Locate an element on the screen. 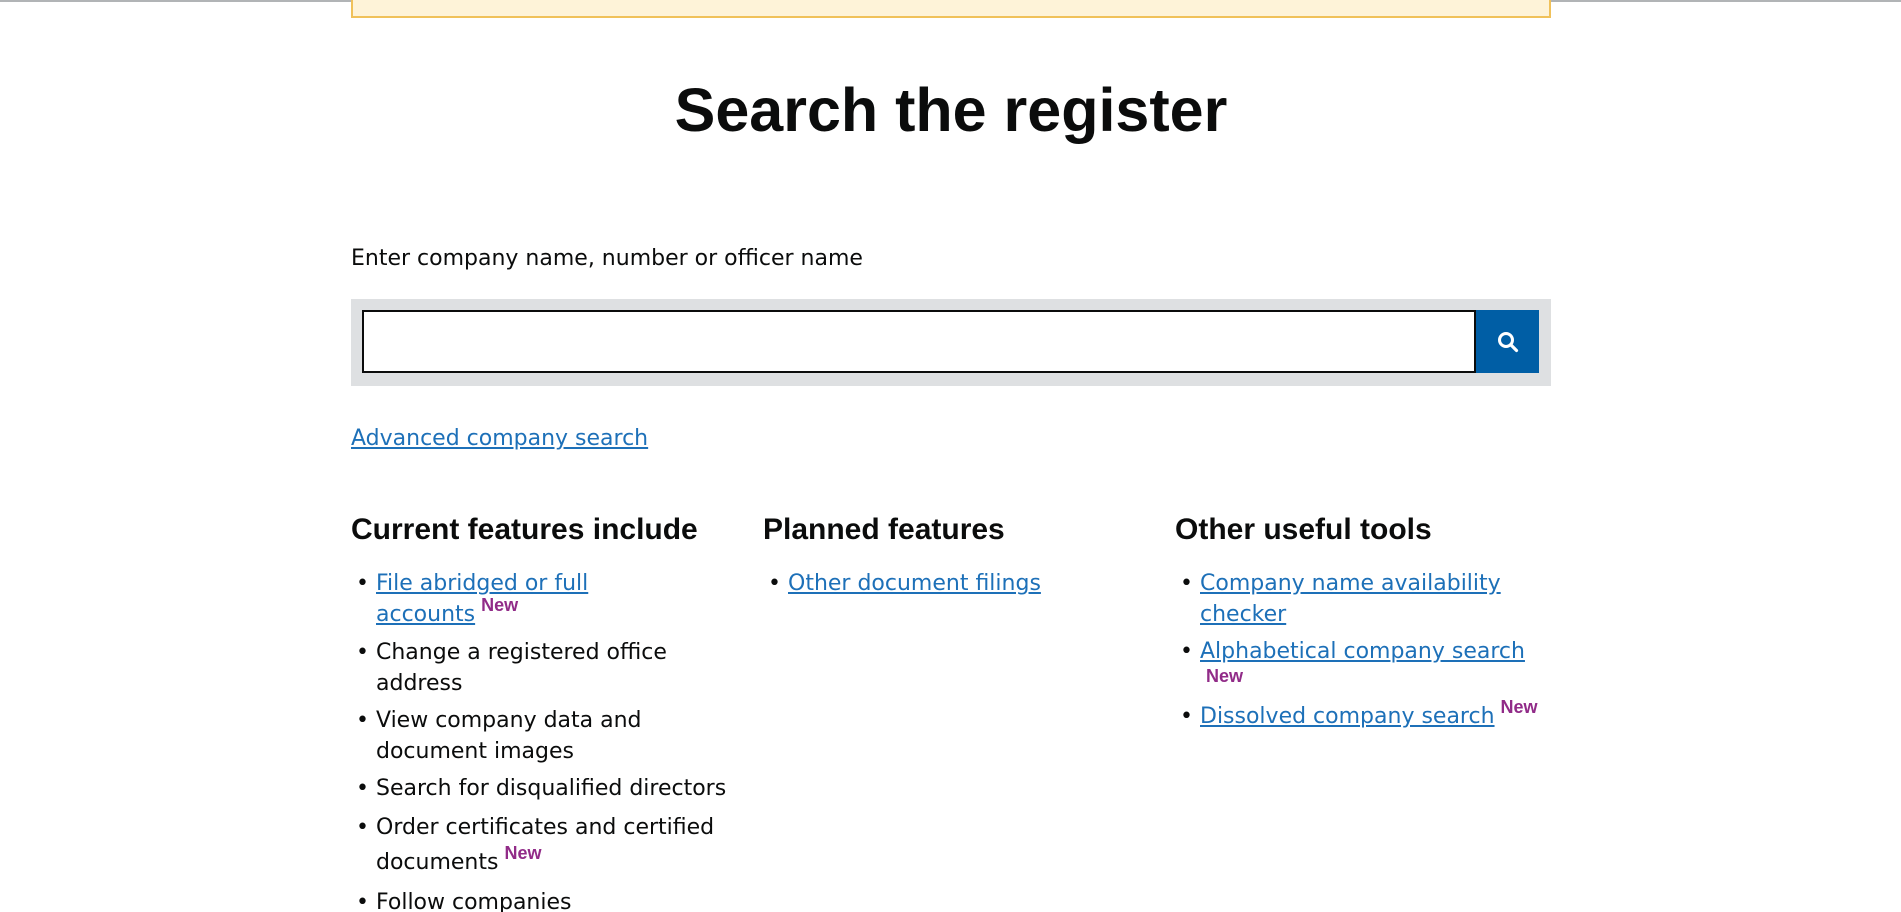 The image size is (1901, 912). list-item: • Search for disqualified directors is located at coordinates (541, 788).